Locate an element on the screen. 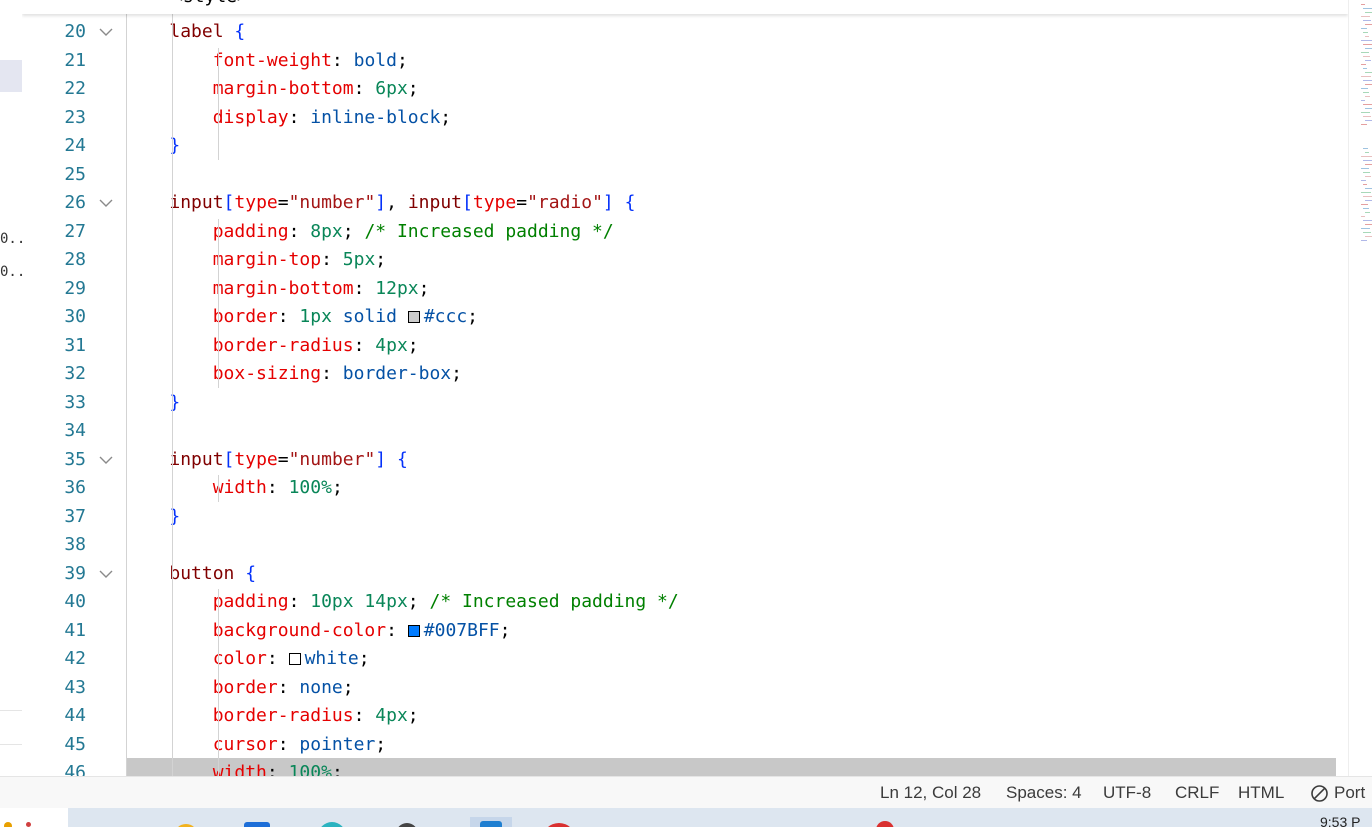 The width and height of the screenshot is (1372, 827). code-token: width is located at coordinates (239, 769).